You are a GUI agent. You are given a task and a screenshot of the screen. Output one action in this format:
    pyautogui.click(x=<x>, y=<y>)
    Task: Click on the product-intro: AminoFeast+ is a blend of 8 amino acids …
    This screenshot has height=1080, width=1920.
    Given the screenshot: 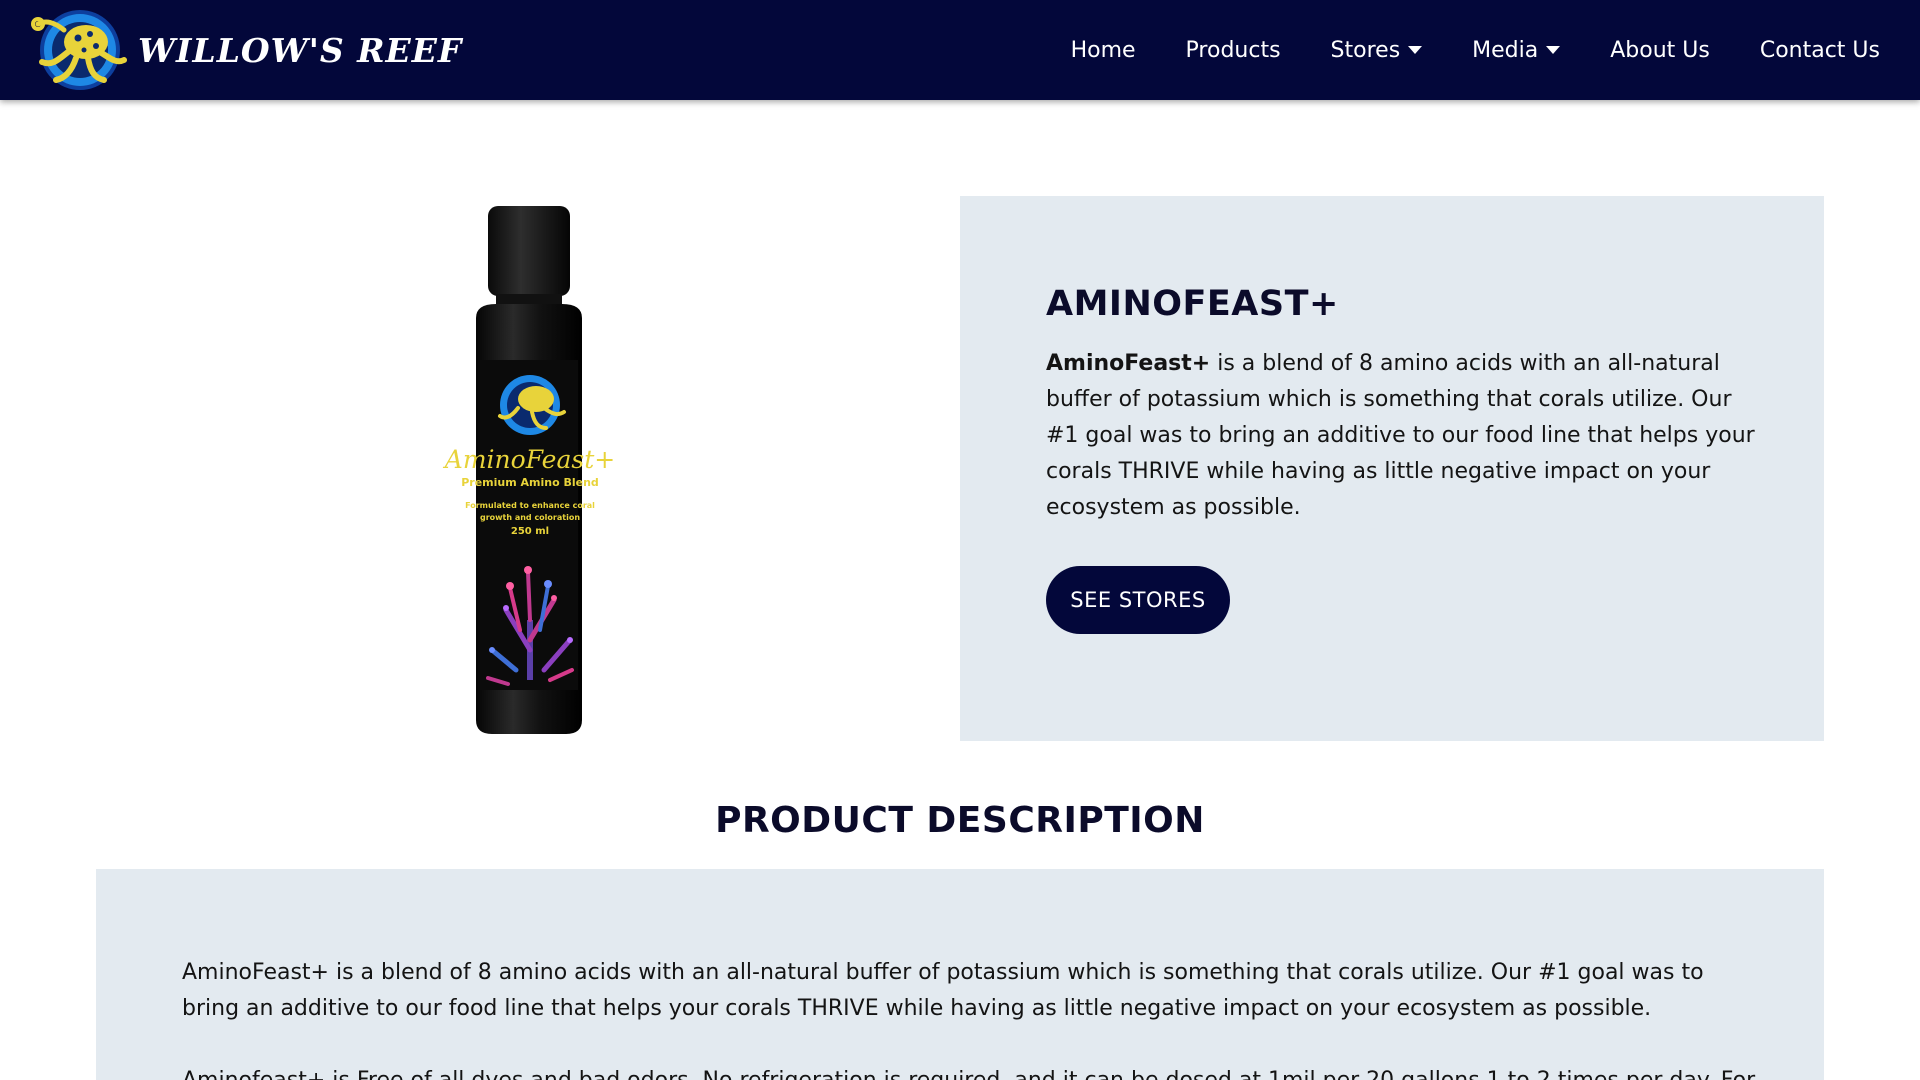 What is the action you would take?
    pyautogui.click(x=1406, y=436)
    